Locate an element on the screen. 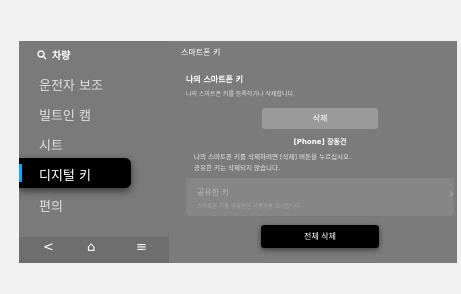  sidebar-item-label: 디지털 키 is located at coordinates (65, 176).